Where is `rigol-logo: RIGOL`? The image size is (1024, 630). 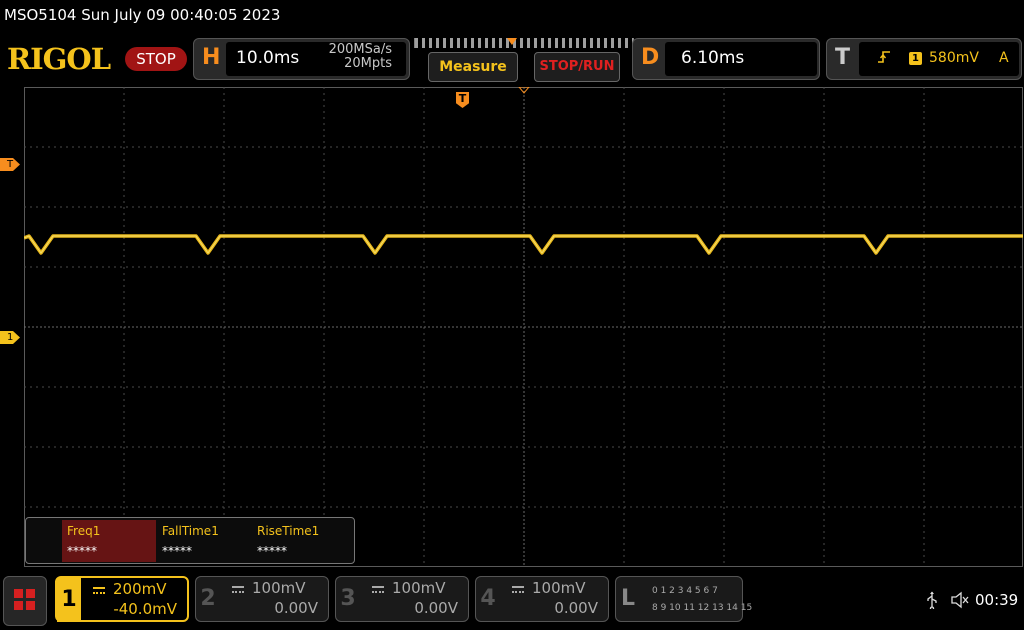
rigol-logo: RIGOL is located at coordinates (59, 59).